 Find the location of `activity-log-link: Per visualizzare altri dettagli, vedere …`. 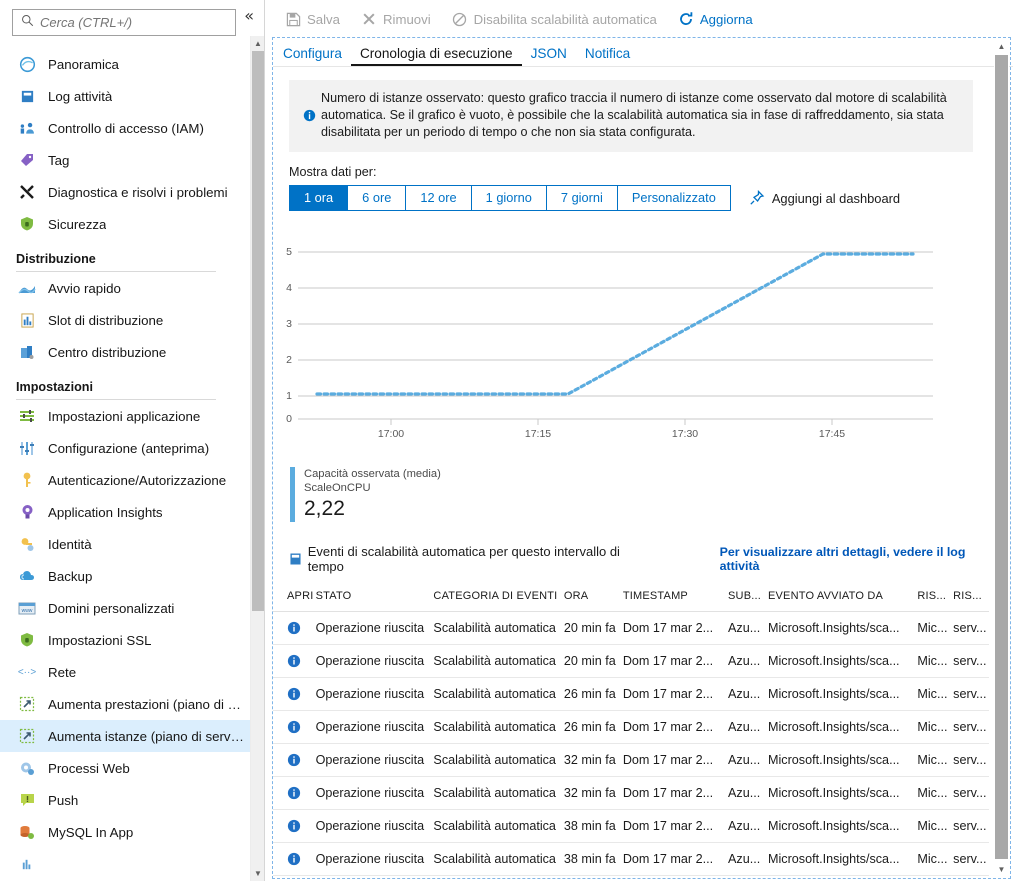

activity-log-link: Per visualizzare altri dettagli, vedere … is located at coordinates (854, 559).